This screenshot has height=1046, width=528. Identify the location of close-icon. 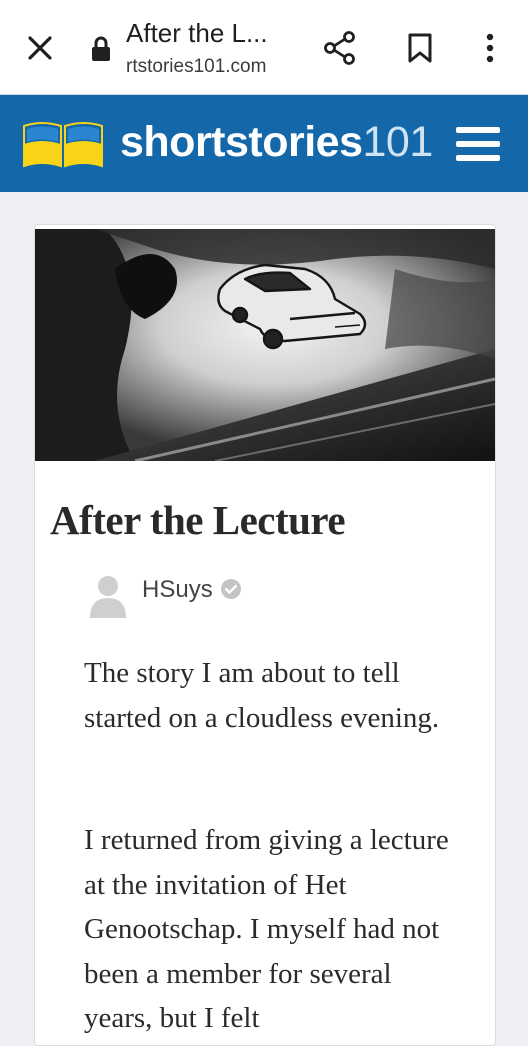
(40, 48).